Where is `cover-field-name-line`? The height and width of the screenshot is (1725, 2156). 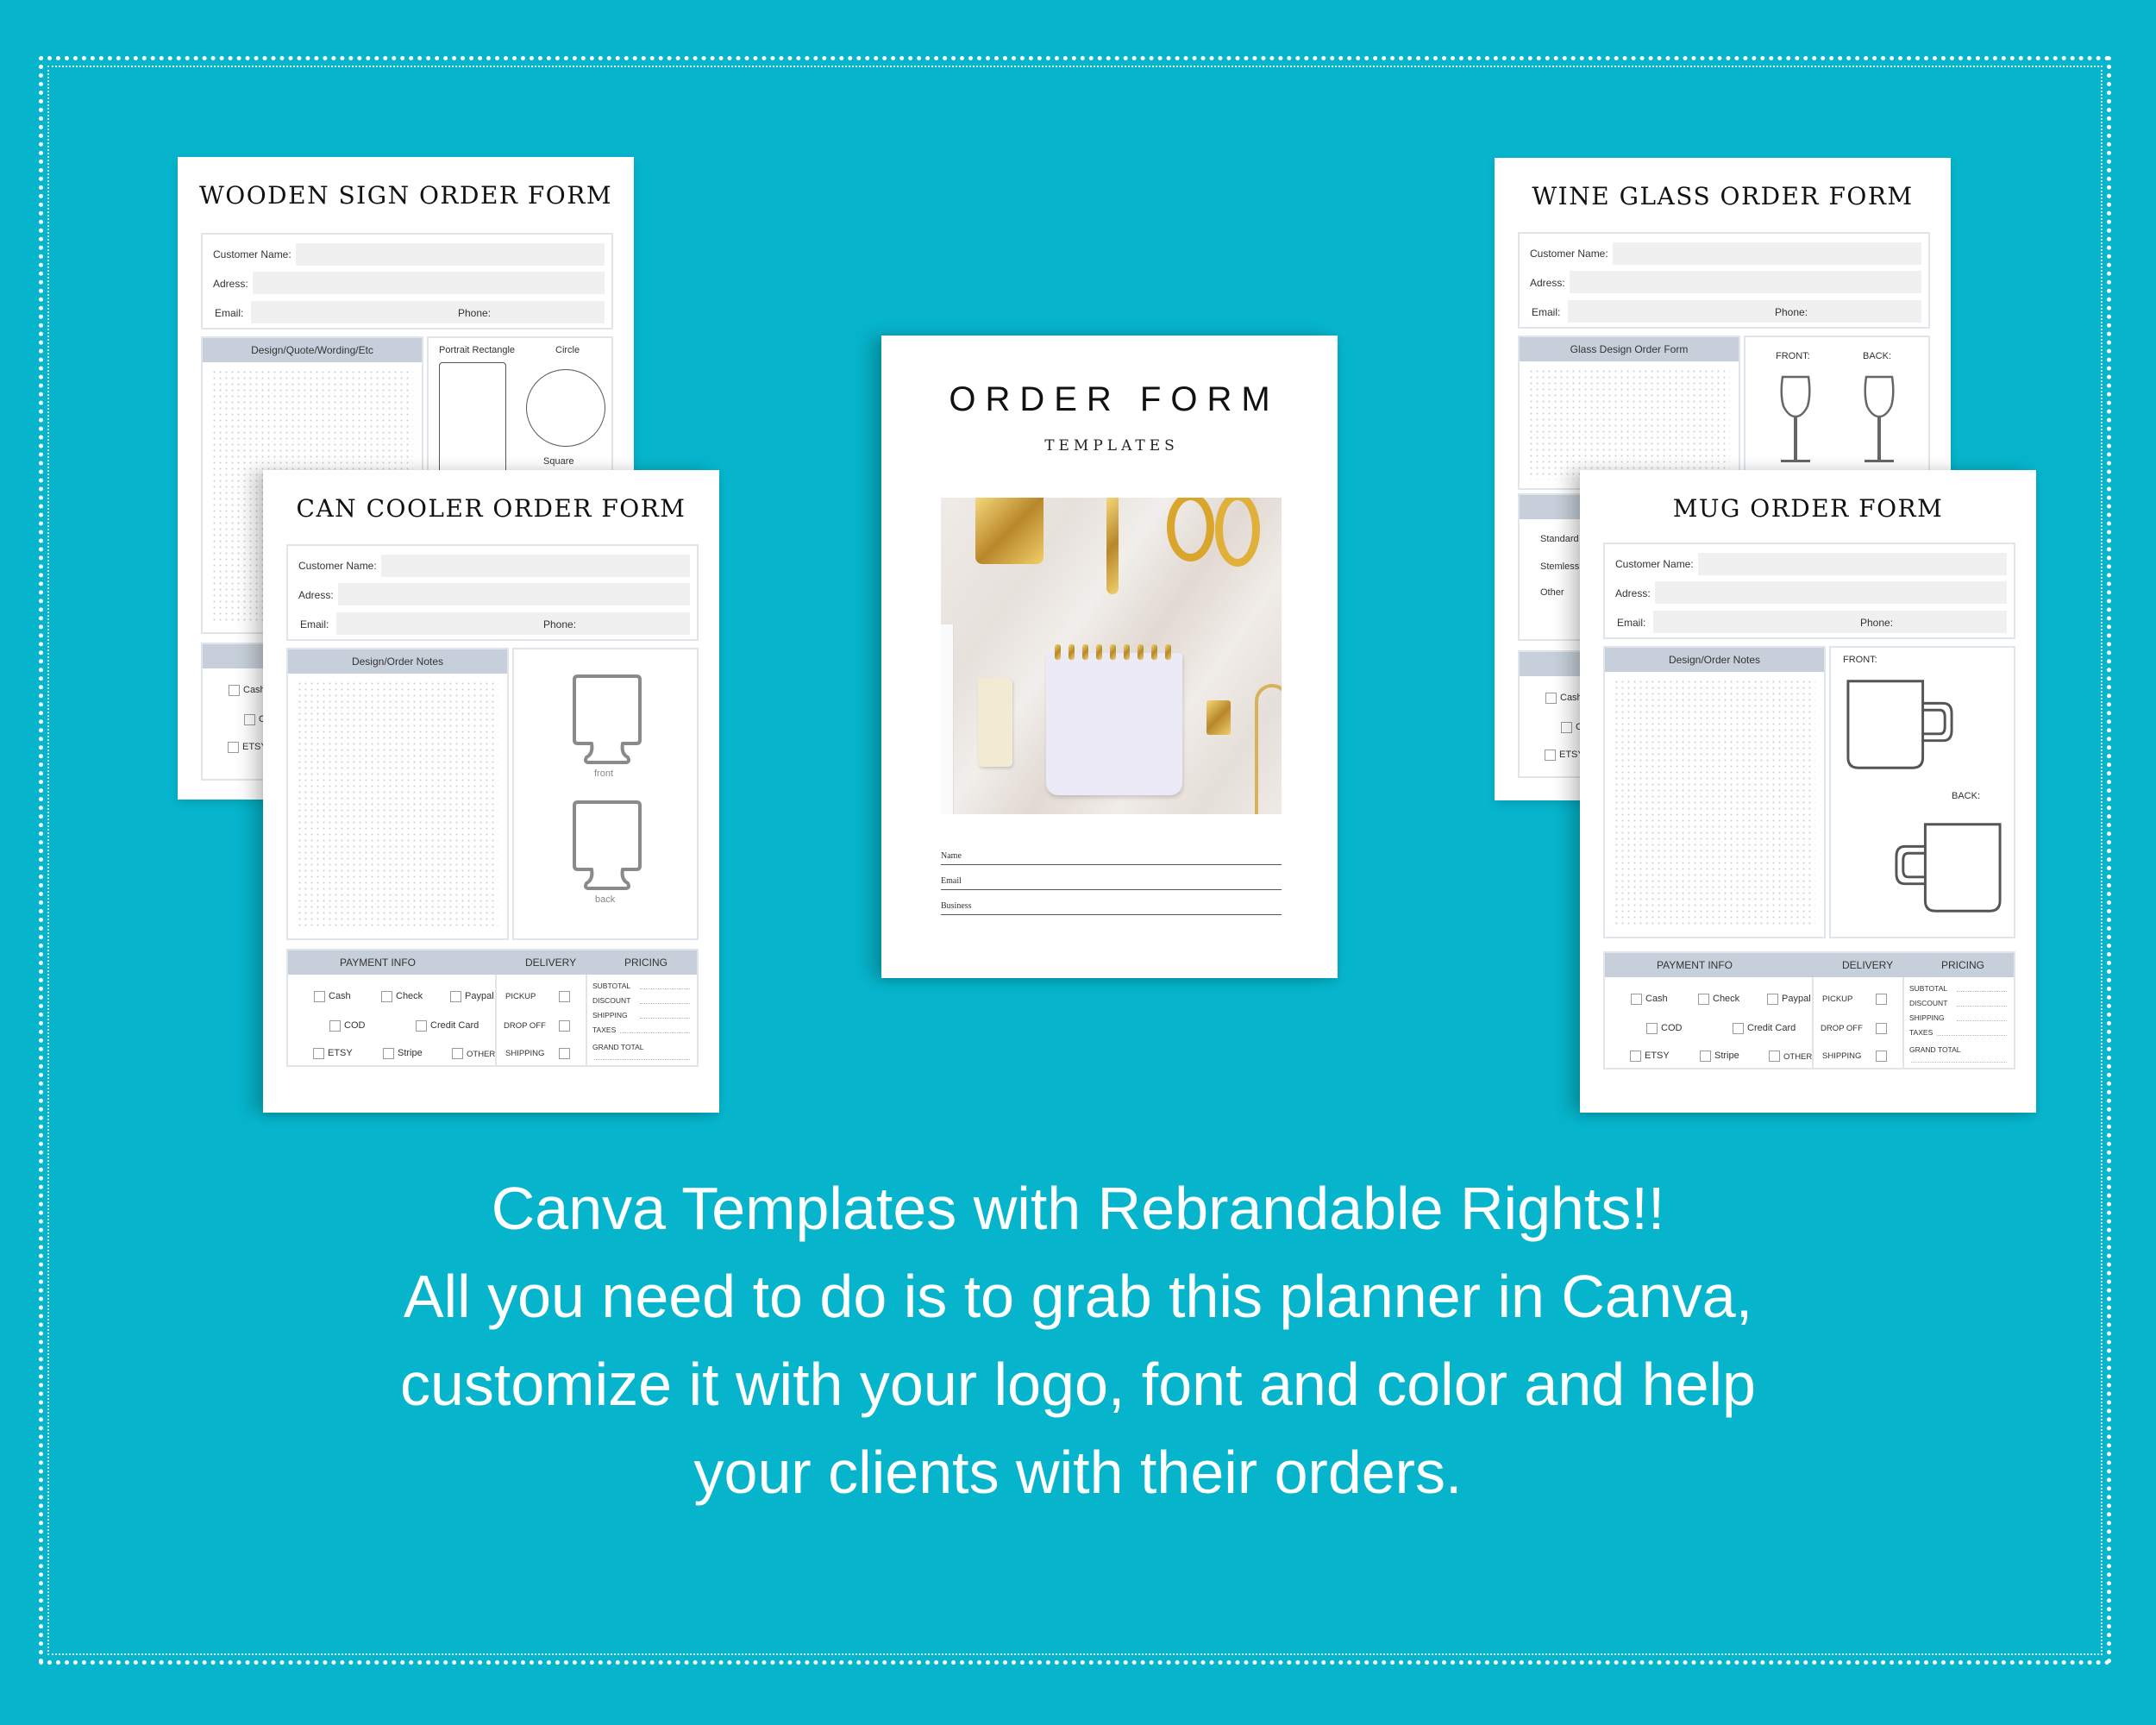 cover-field-name-line is located at coordinates (1111, 864).